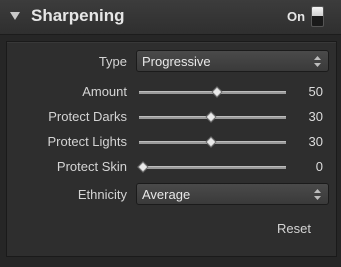 The image size is (341, 267). Describe the element at coordinates (232, 194) in the screenshot. I see `ethnicity-select: Average` at that location.